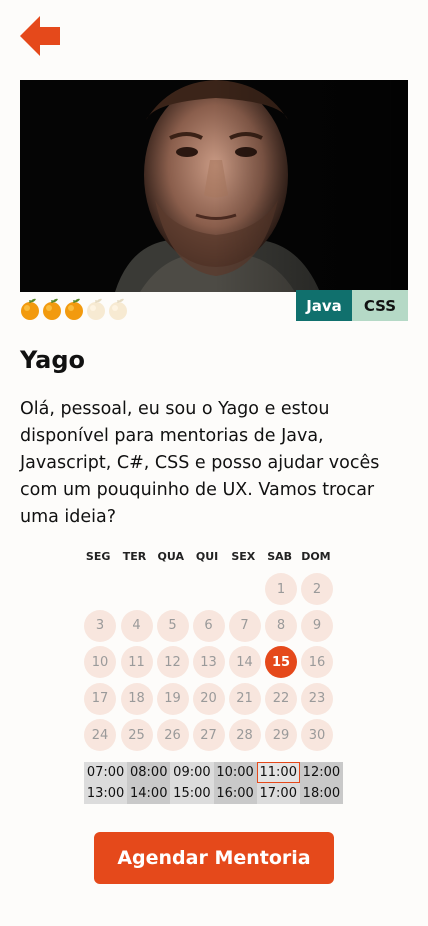 The width and height of the screenshot is (428, 926). I want to click on weekday-label: QUI, so click(207, 556).